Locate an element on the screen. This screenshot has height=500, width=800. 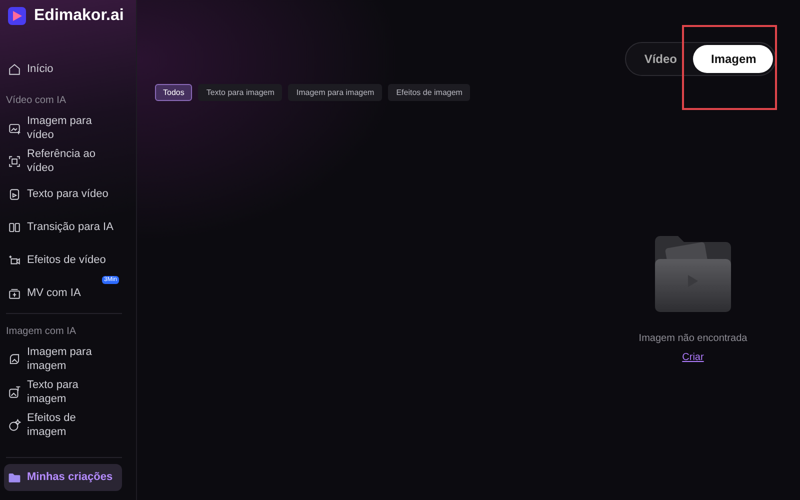
sidebar-item: Efeitos de imagem is located at coordinates (63, 425).